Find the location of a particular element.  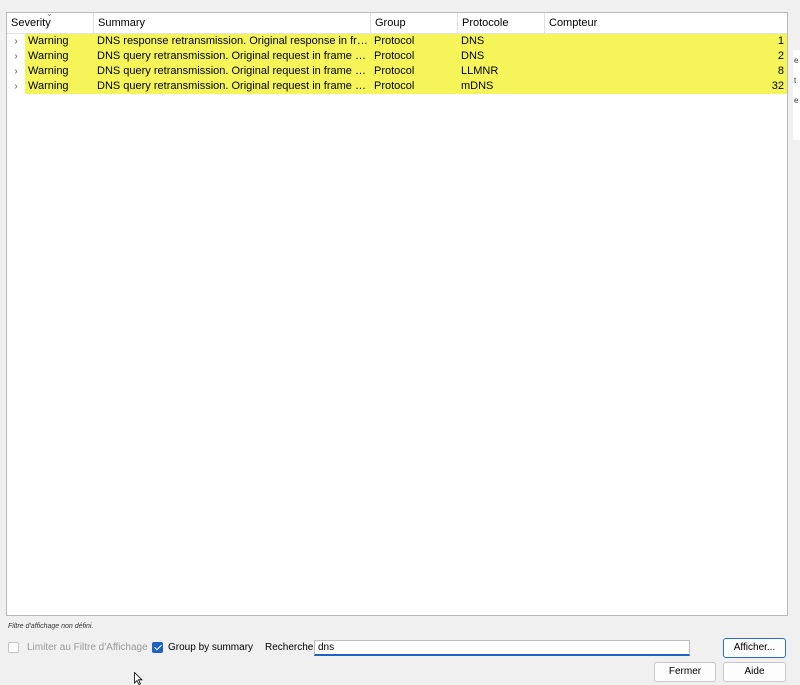

column-header-count: Compteur is located at coordinates (666, 23).